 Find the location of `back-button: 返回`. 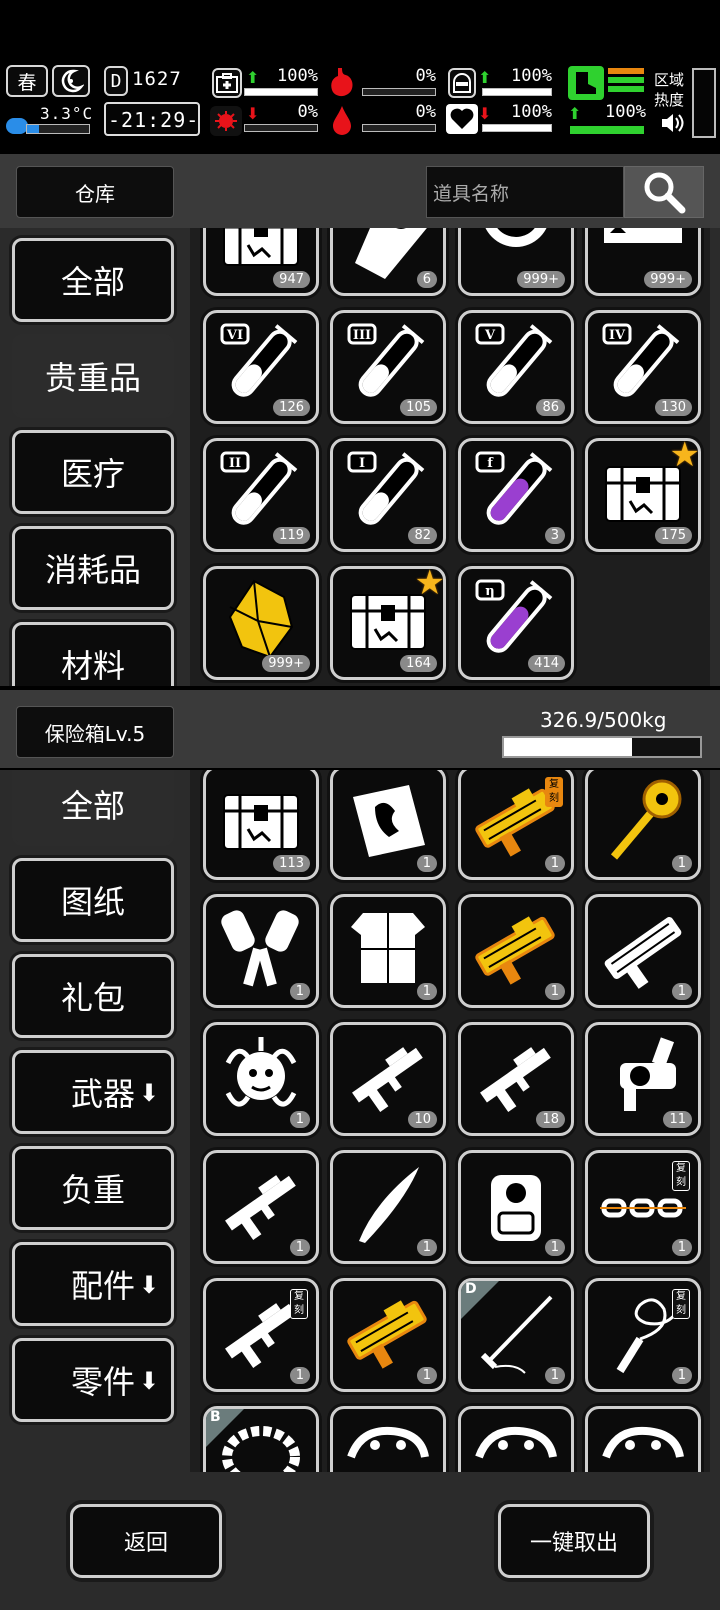

back-button: 返回 is located at coordinates (146, 1541).